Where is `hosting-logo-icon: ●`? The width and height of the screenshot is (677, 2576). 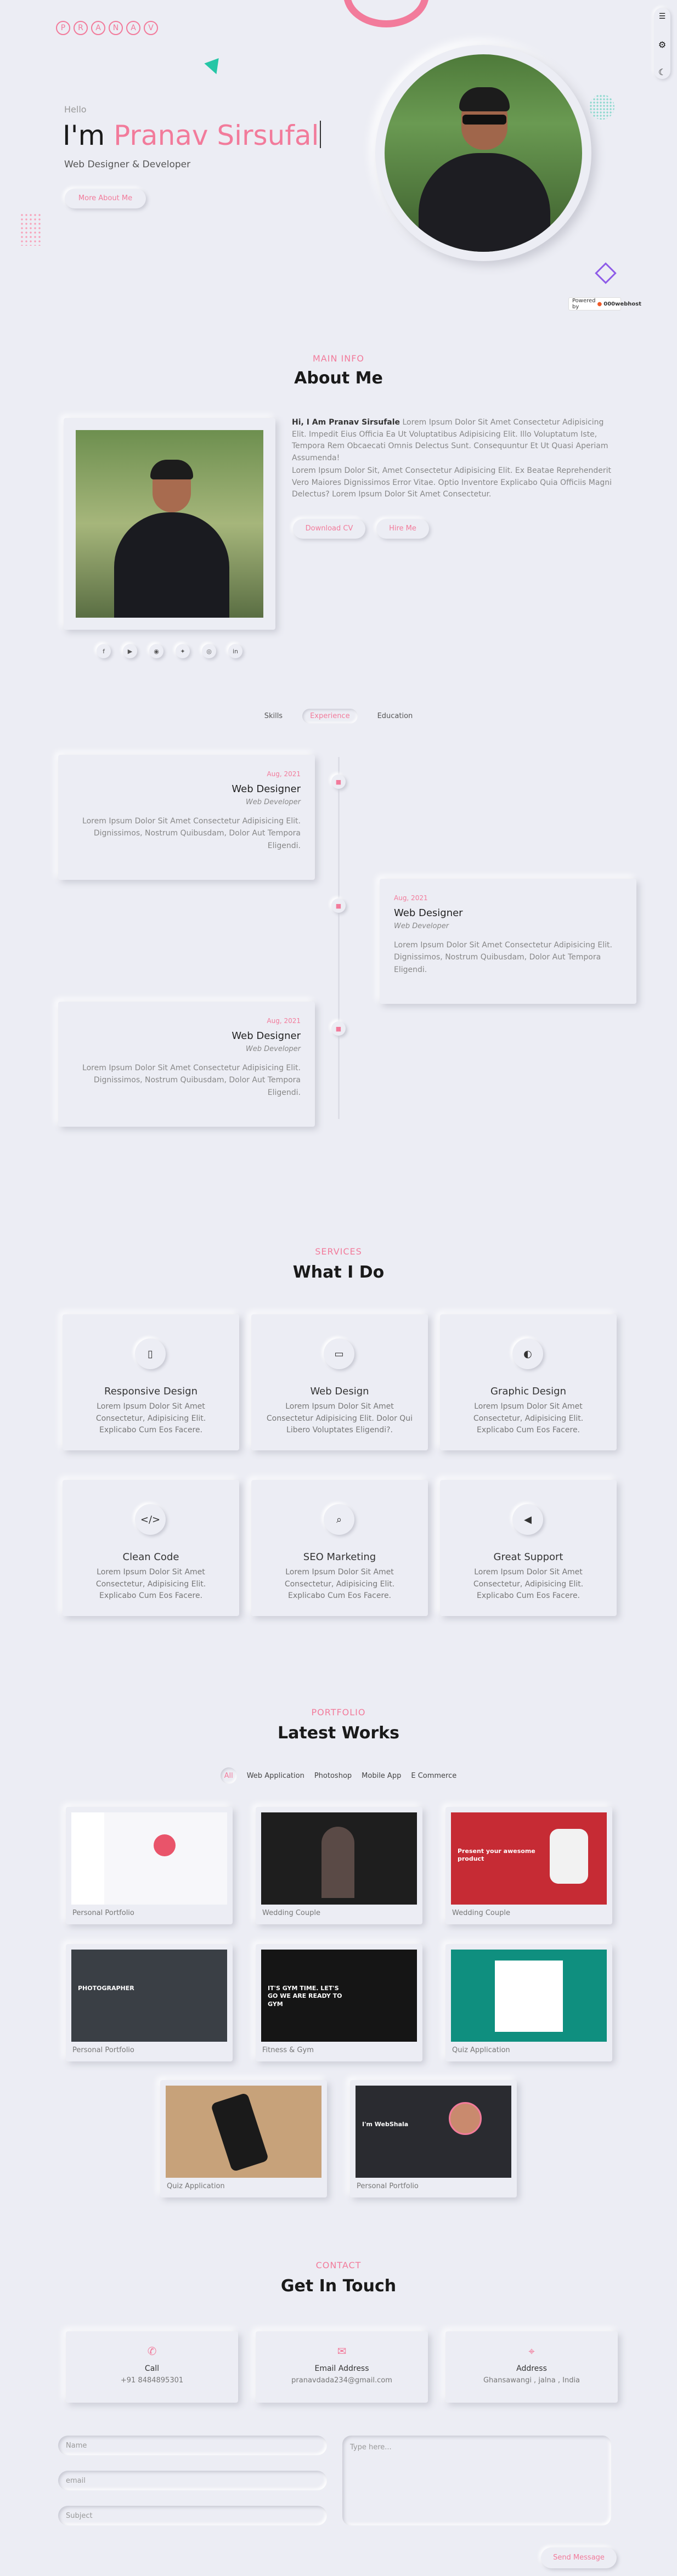 hosting-logo-icon: ● is located at coordinates (599, 304).